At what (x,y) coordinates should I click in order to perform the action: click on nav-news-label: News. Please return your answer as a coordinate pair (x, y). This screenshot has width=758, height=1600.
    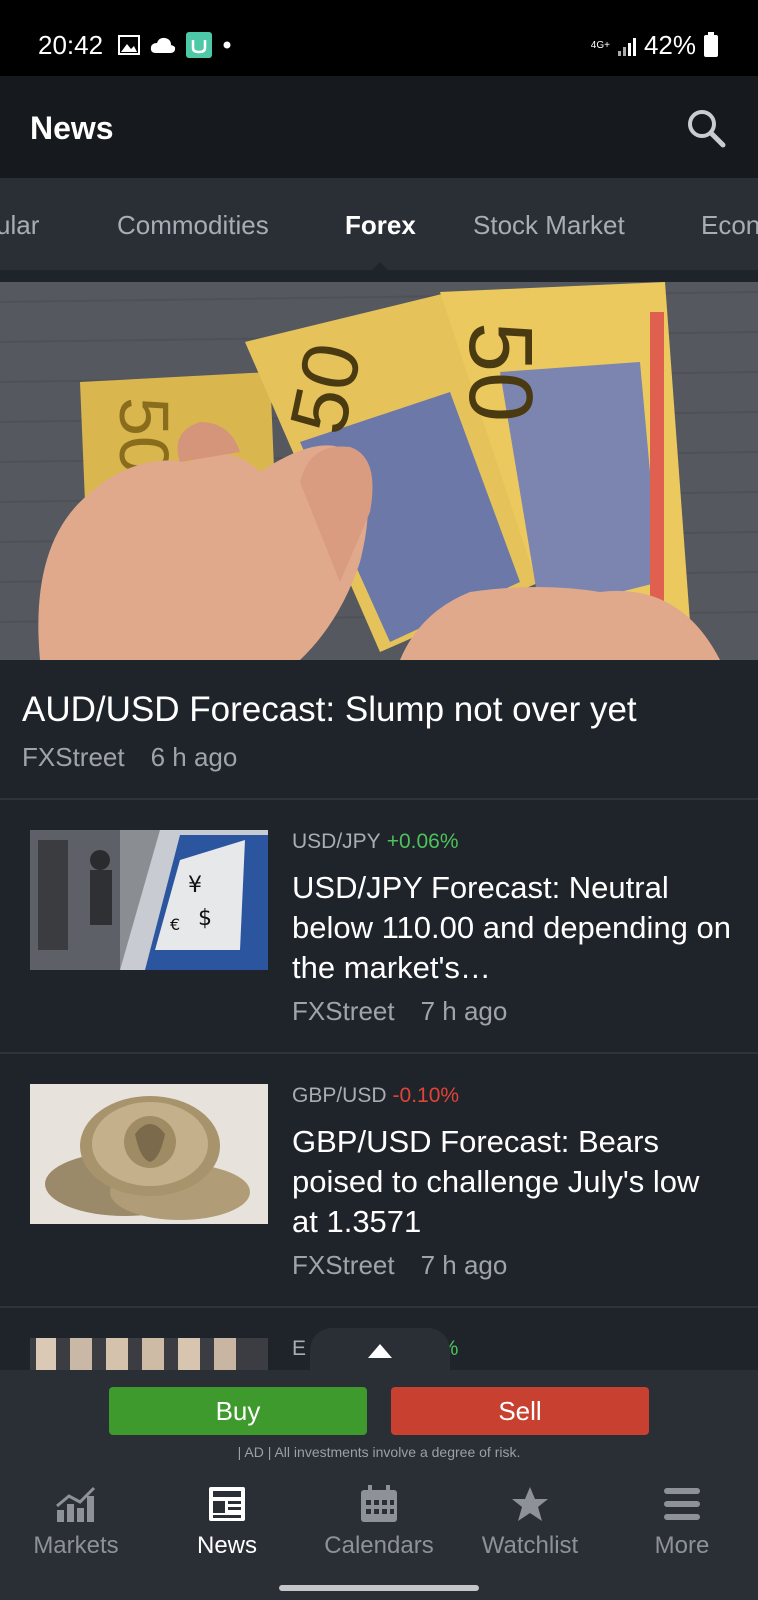
    Looking at the image, I should click on (226, 1545).